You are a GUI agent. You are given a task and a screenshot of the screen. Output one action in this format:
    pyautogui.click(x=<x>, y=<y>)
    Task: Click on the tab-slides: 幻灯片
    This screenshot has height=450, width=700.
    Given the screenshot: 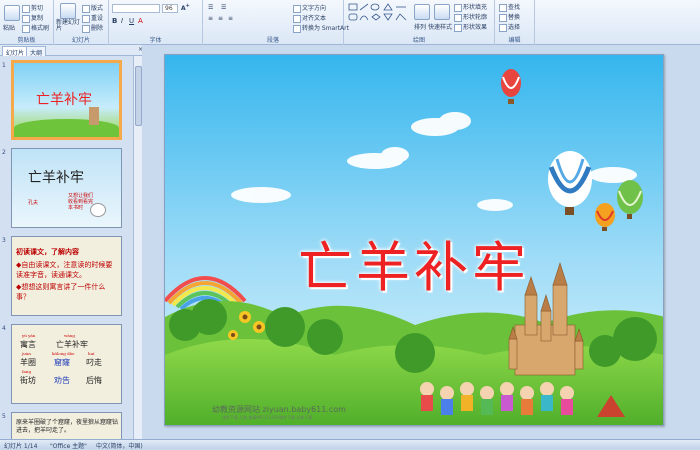 What is the action you would take?
    pyautogui.click(x=15, y=51)
    